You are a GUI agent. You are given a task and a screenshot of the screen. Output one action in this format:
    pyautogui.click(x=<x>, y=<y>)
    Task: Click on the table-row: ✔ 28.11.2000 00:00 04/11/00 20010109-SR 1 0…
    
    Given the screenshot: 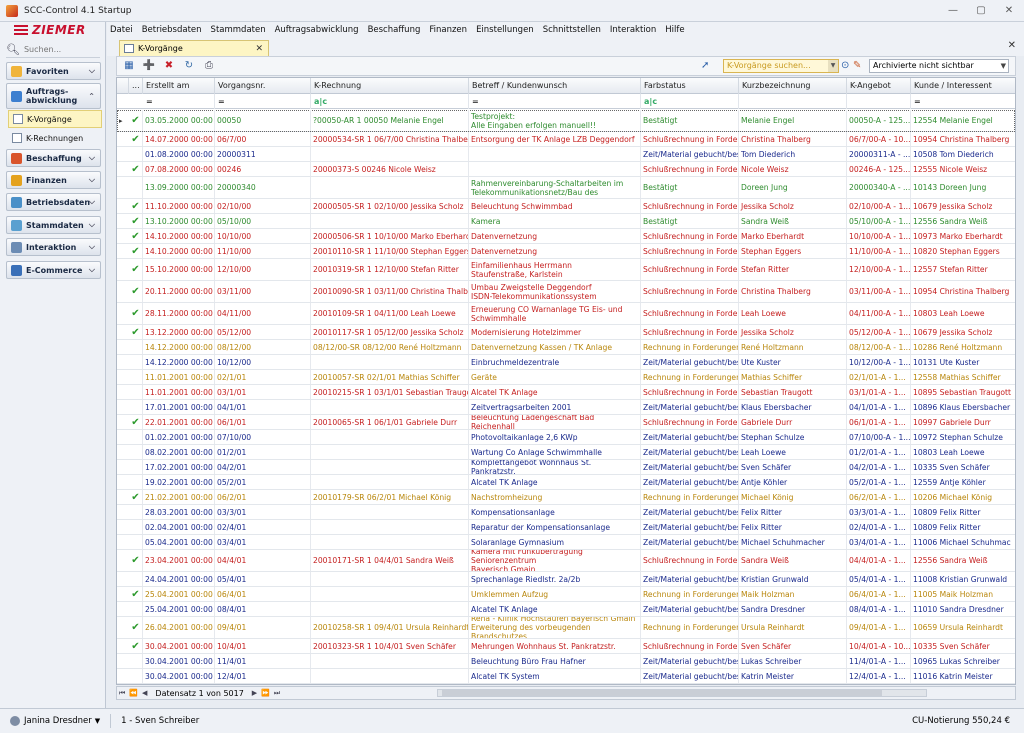 What is the action you would take?
    pyautogui.click(x=566, y=314)
    